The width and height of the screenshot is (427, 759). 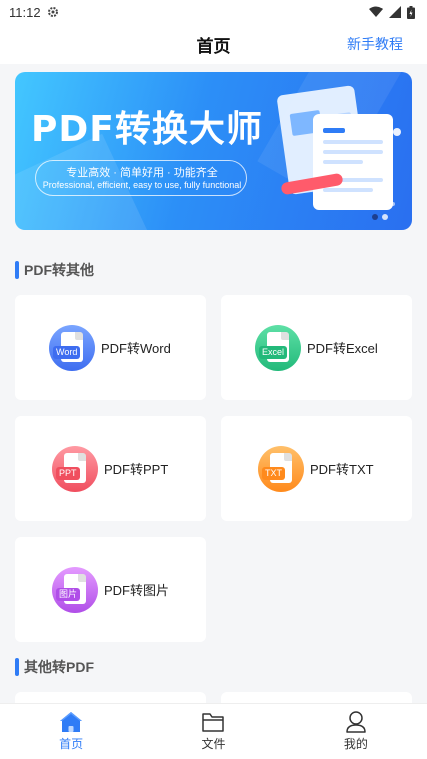 I want to click on section-other-to-pdf: 其他转PDF, so click(x=54, y=667).